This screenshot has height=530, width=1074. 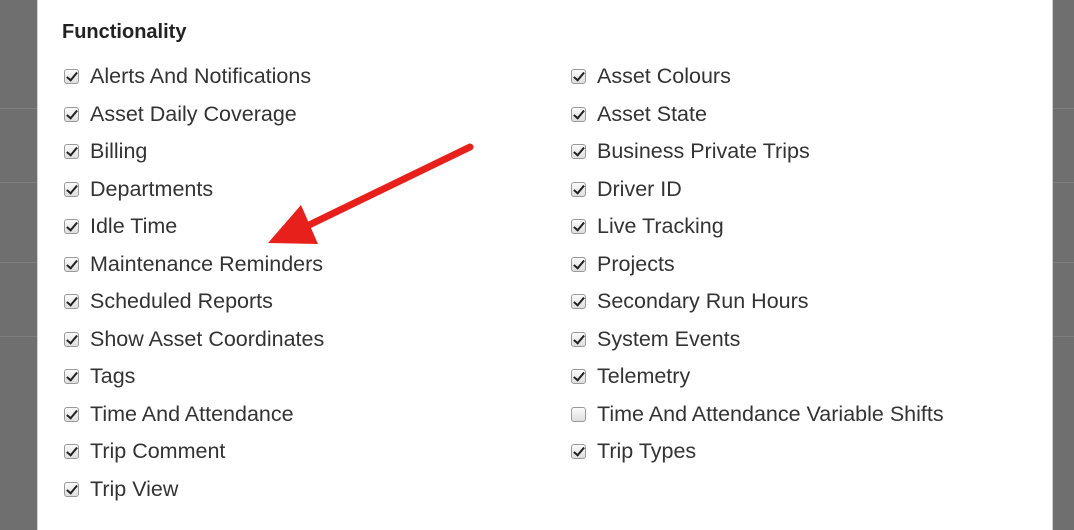 I want to click on checkbox-tags: Tags, so click(x=194, y=377).